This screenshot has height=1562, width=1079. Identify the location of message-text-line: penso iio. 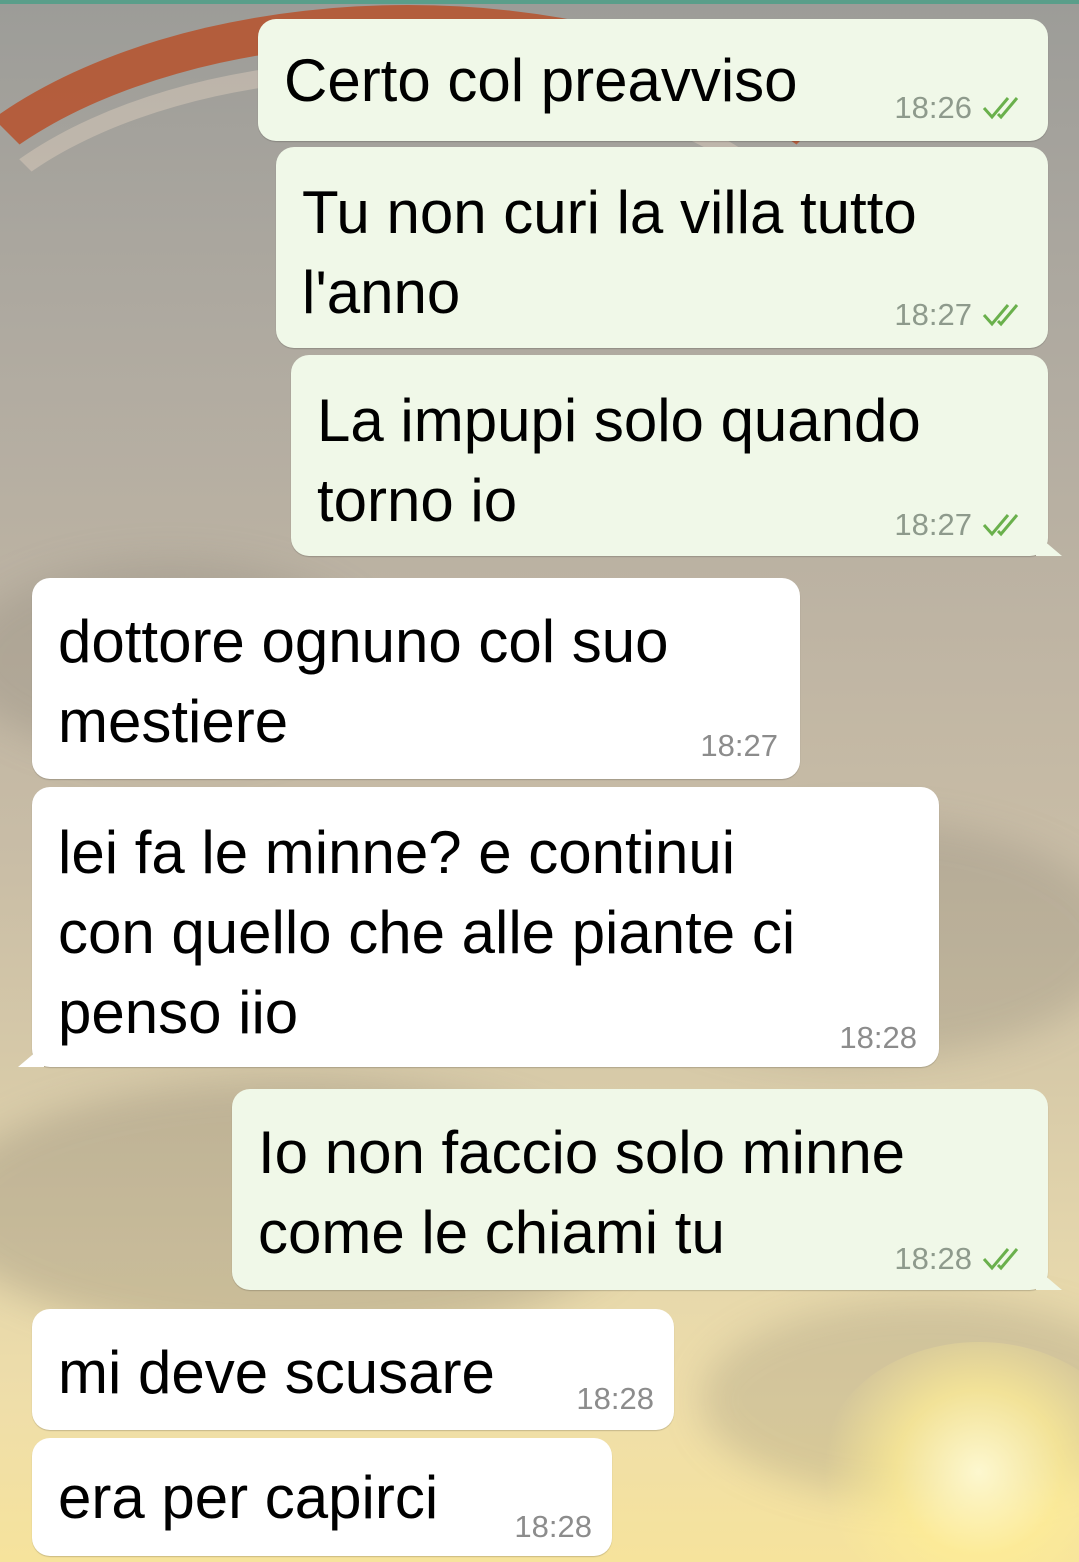
(178, 1012).